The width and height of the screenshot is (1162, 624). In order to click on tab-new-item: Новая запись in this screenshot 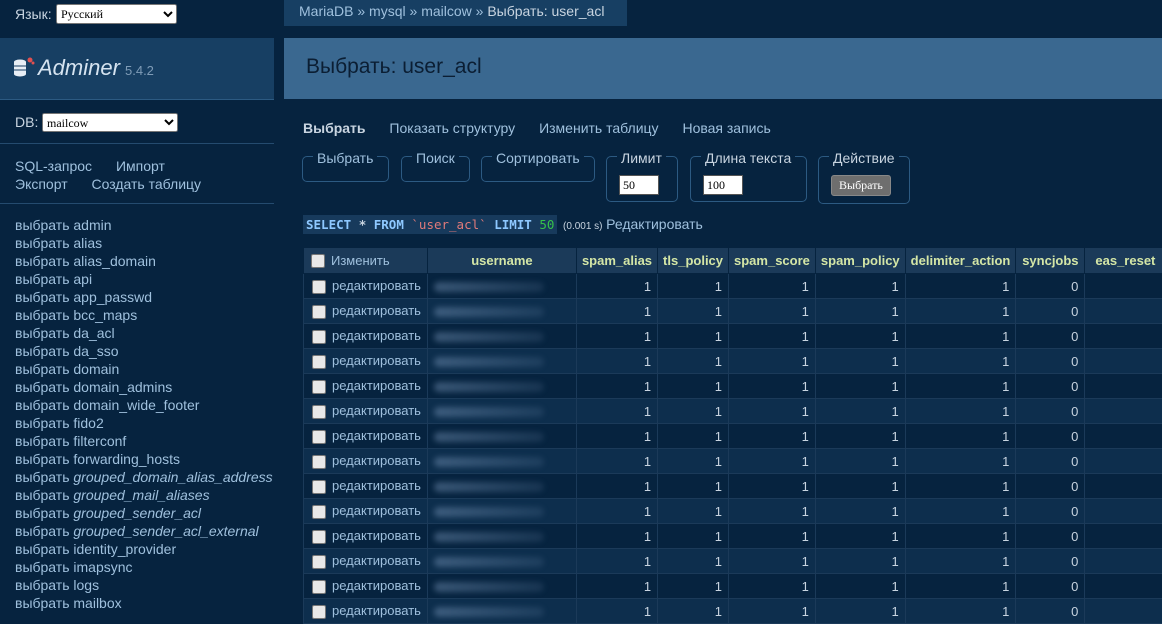, I will do `click(726, 128)`.